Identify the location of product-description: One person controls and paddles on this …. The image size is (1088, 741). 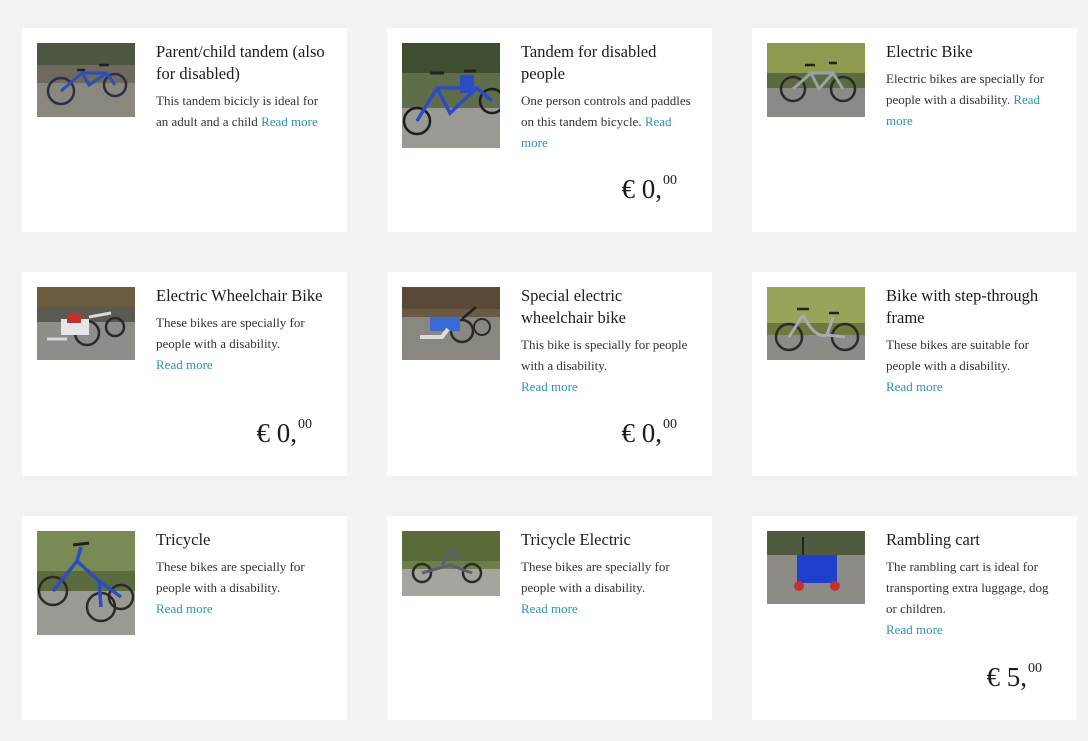
(607, 121).